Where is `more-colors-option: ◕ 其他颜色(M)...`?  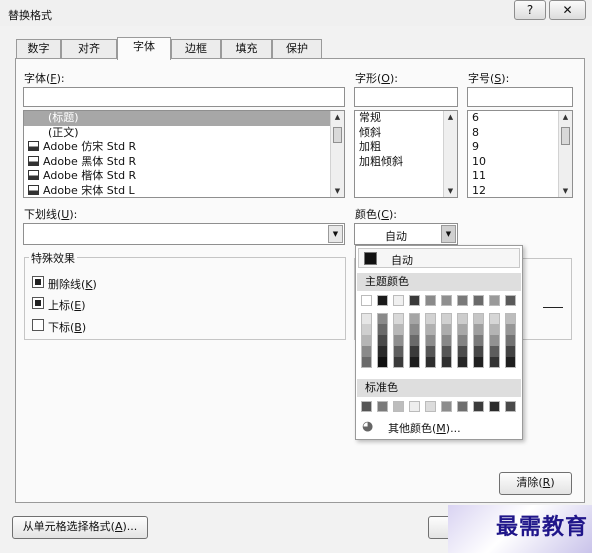
more-colors-option: ◕ 其他颜色(M)... is located at coordinates (437, 427).